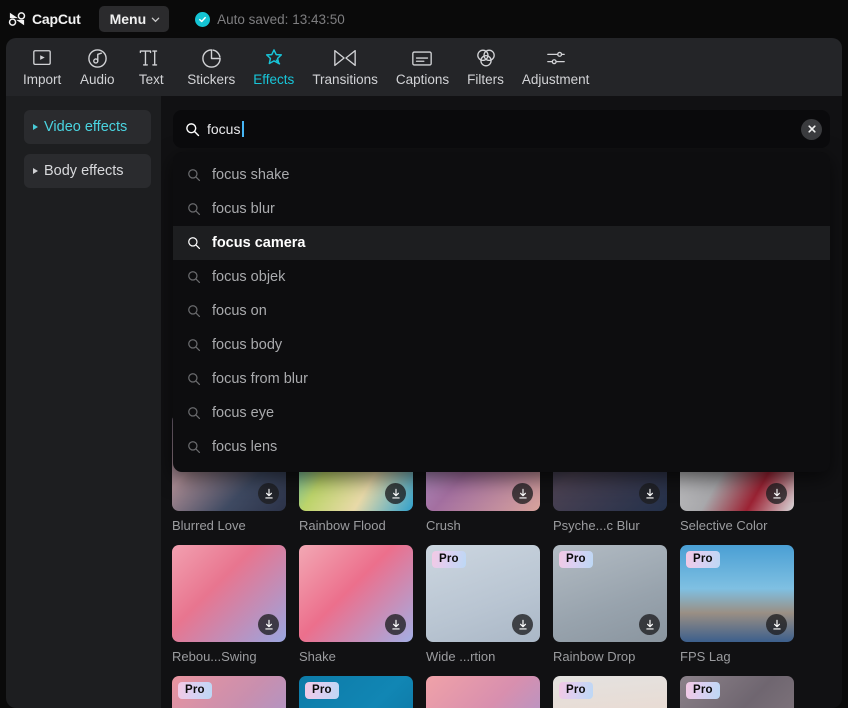  I want to click on tab-label: Effects, so click(274, 79).